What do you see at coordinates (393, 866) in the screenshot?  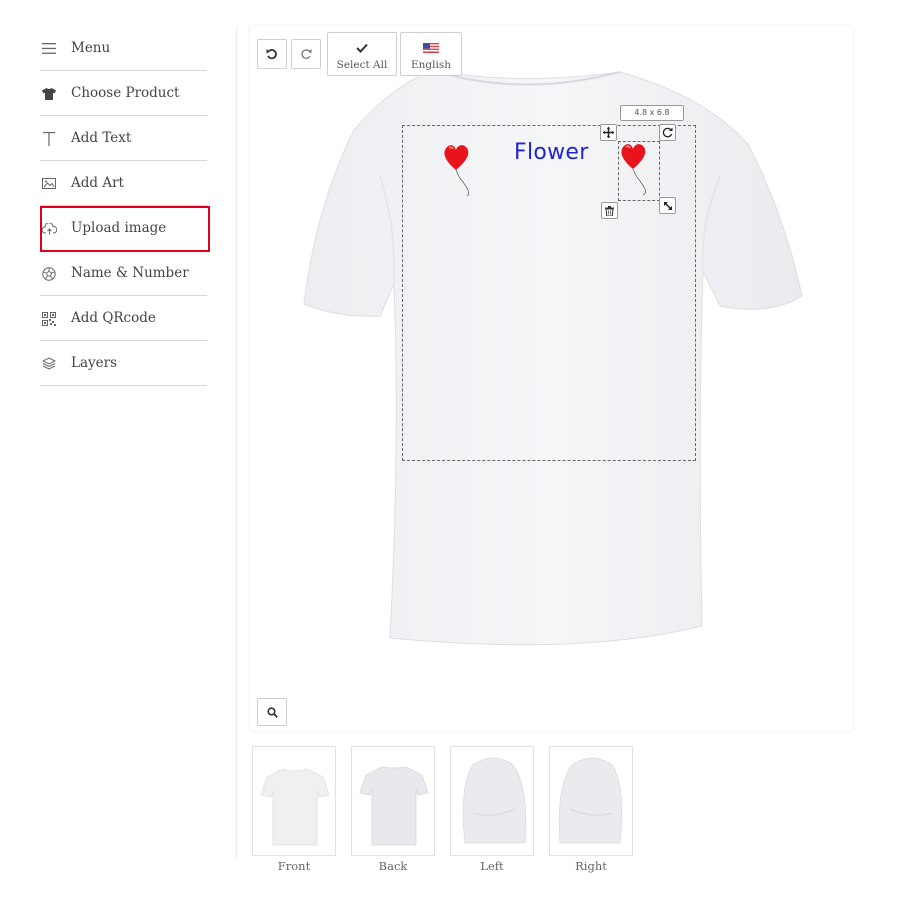 I see `thumbnail-label: Back` at bounding box center [393, 866].